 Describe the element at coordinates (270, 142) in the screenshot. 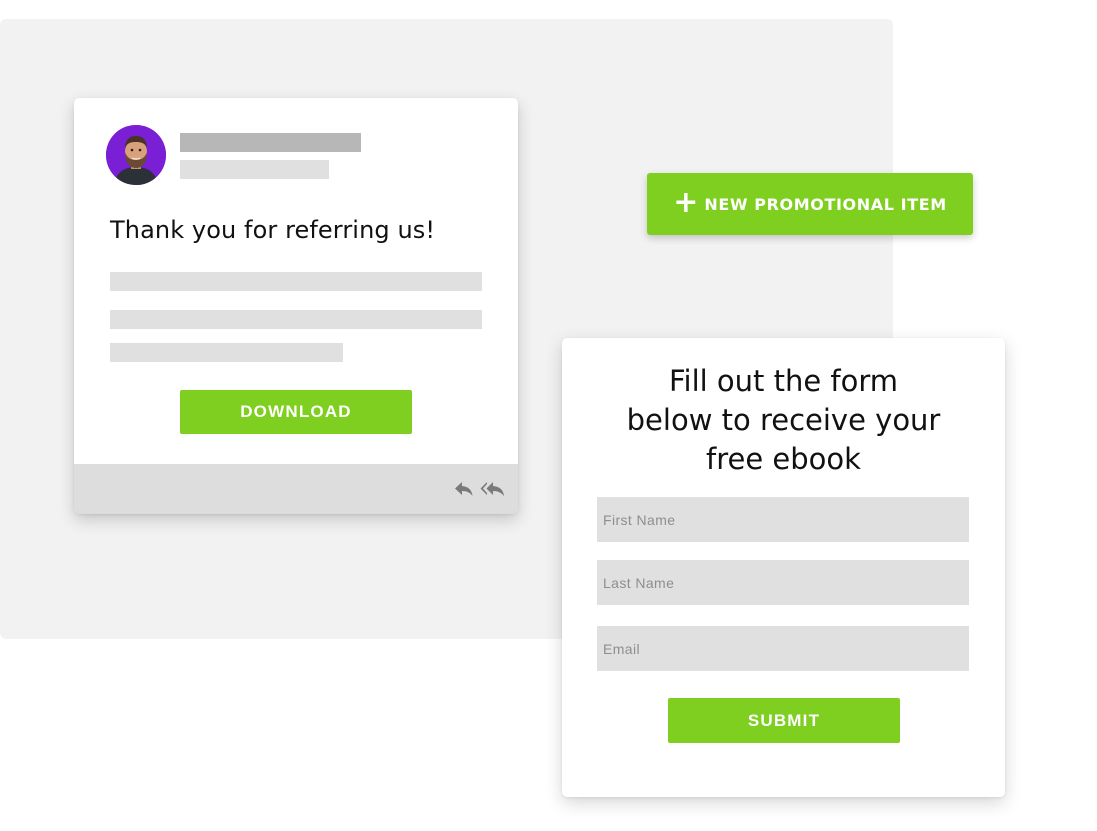

I see `sender-name-placeholder` at that location.